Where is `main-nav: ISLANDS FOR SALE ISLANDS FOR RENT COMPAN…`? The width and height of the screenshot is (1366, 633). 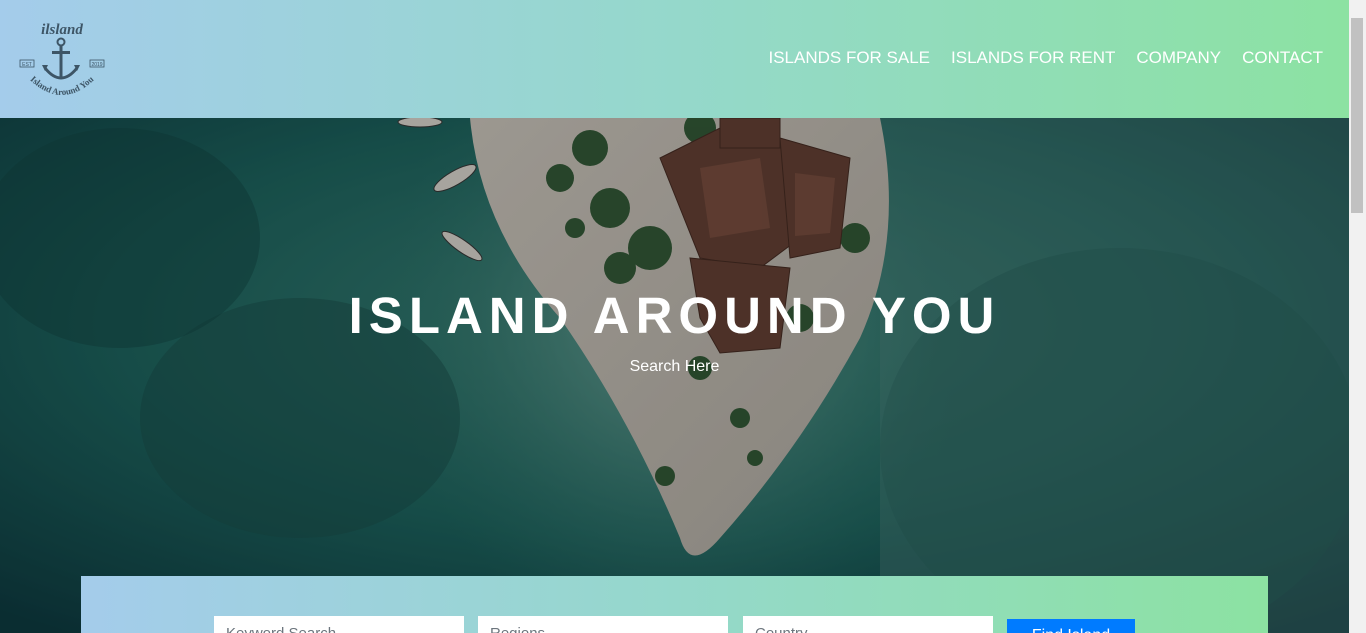 main-nav: ISLANDS FOR SALE ISLANDS FOR RENT COMPAN… is located at coordinates (1035, 58).